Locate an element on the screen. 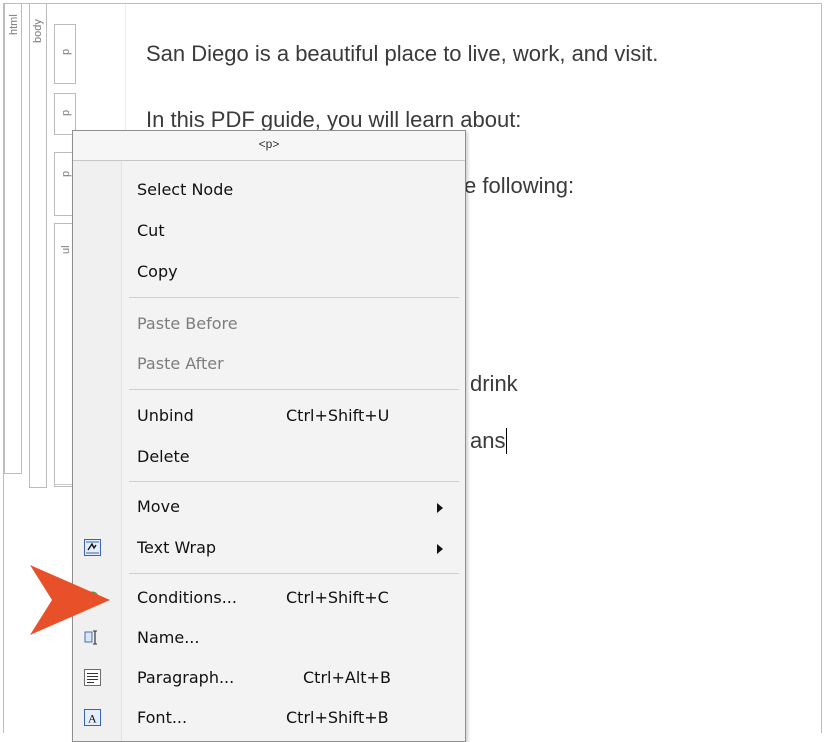 The height and width of the screenshot is (742, 824). menu-item-label: Delete is located at coordinates (163, 456).